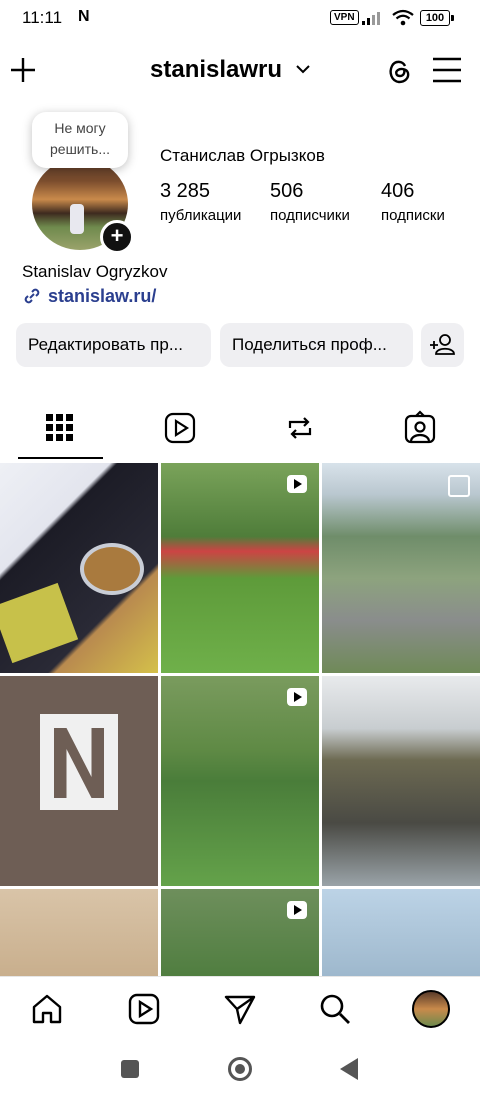 This screenshot has width=480, height=1100. Describe the element at coordinates (240, 18) in the screenshot. I see `status-bar: 11:11 N VPN 100` at that location.